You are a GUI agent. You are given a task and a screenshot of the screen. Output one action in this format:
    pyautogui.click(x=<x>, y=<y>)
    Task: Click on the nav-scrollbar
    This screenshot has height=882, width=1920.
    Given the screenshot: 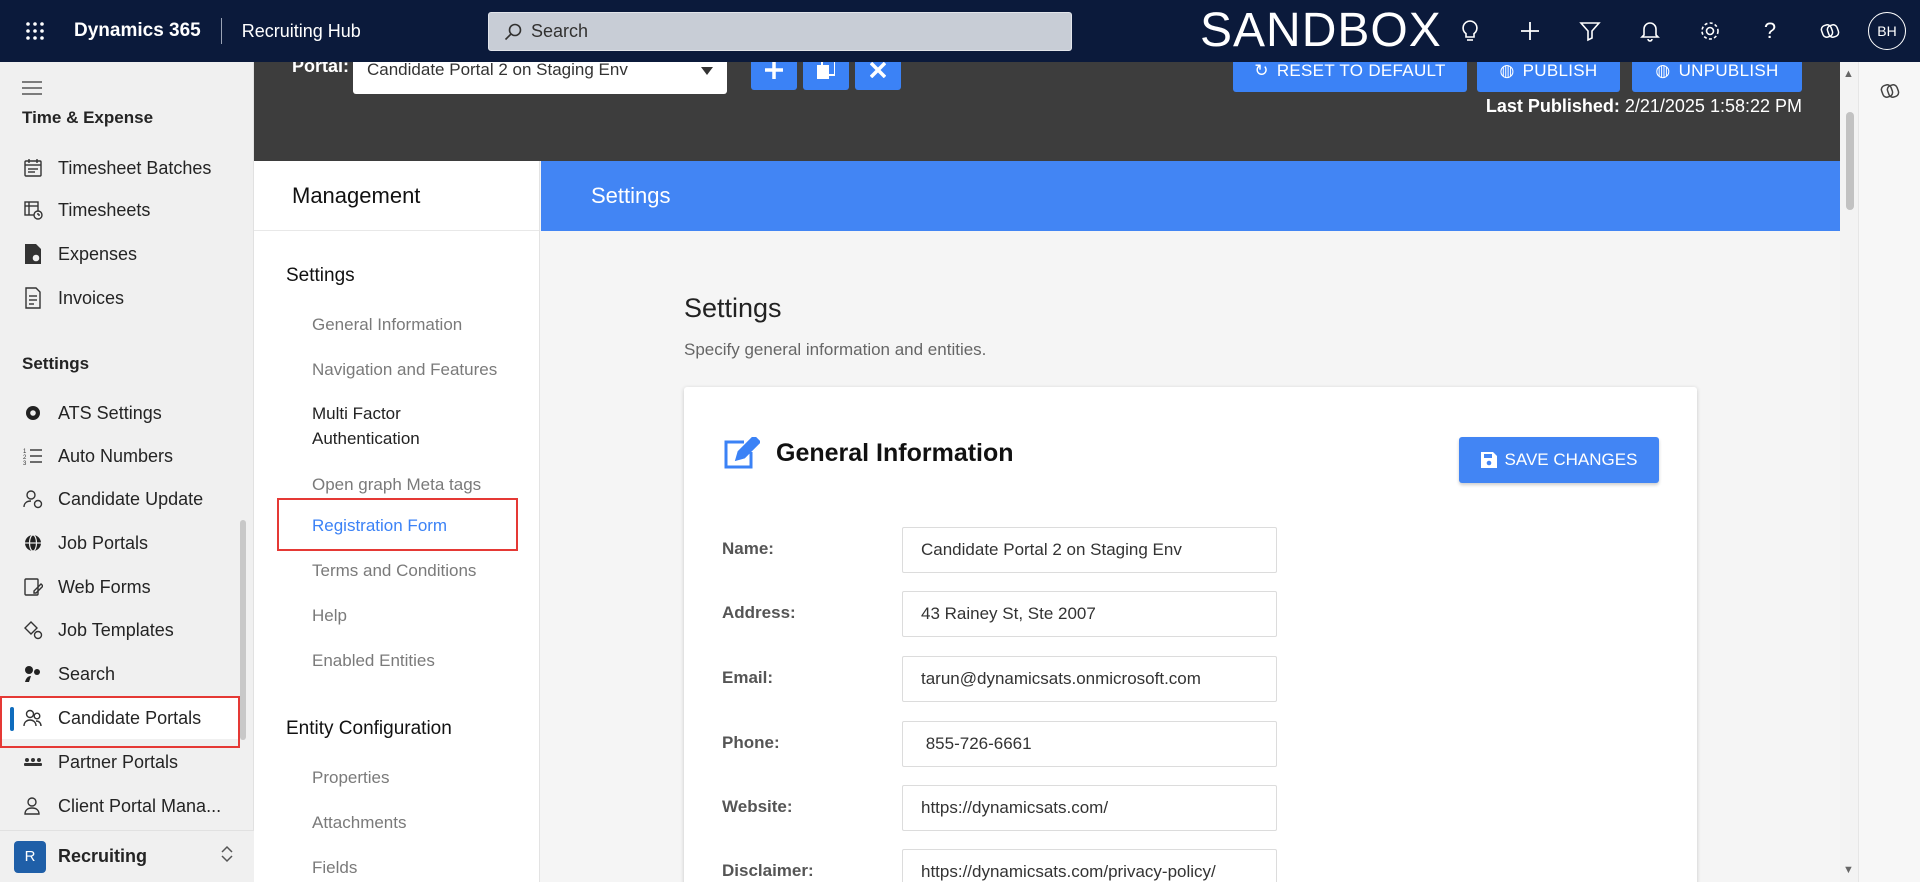 What is the action you would take?
    pyautogui.click(x=243, y=630)
    